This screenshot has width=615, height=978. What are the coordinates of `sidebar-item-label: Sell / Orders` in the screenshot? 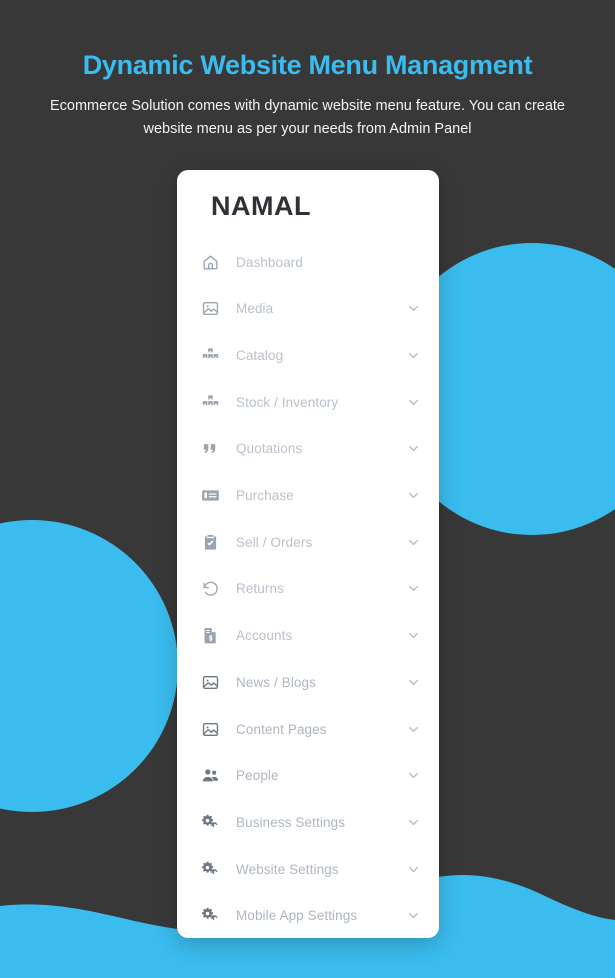 It's located at (274, 542).